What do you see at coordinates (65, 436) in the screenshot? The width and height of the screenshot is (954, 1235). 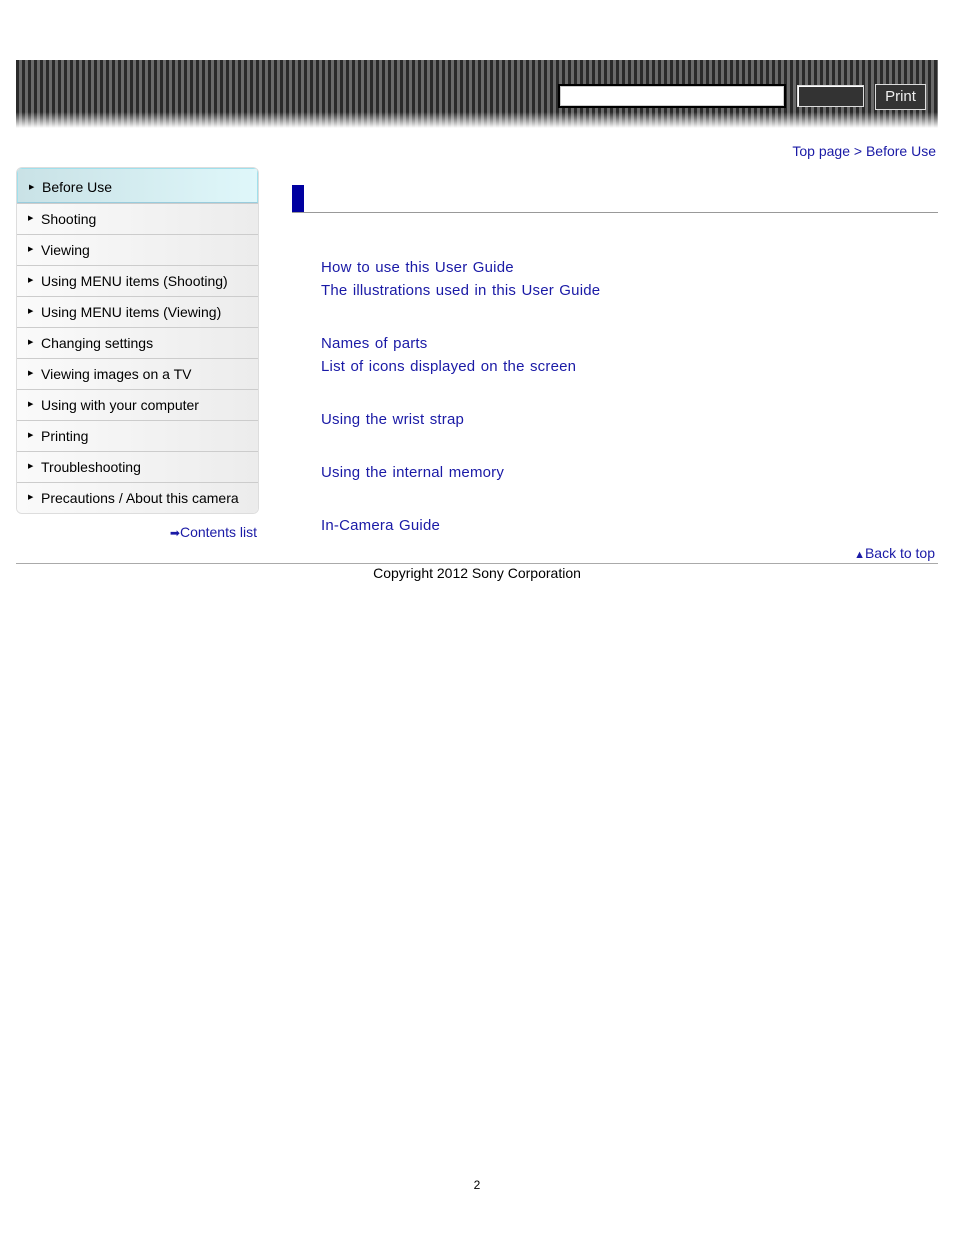 I see `sidebar-item-label: Printing` at bounding box center [65, 436].